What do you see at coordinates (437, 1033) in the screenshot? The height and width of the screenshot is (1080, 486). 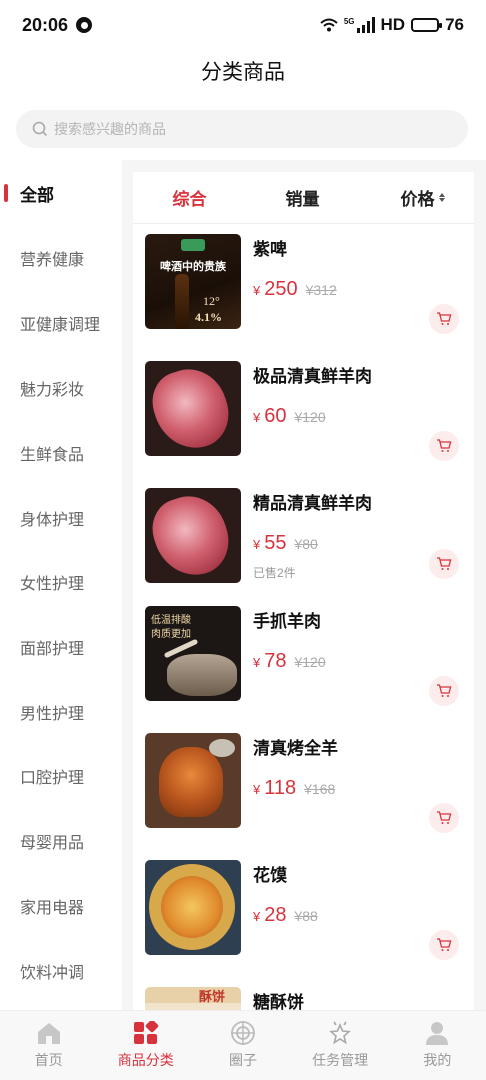 I see `profile-icon` at bounding box center [437, 1033].